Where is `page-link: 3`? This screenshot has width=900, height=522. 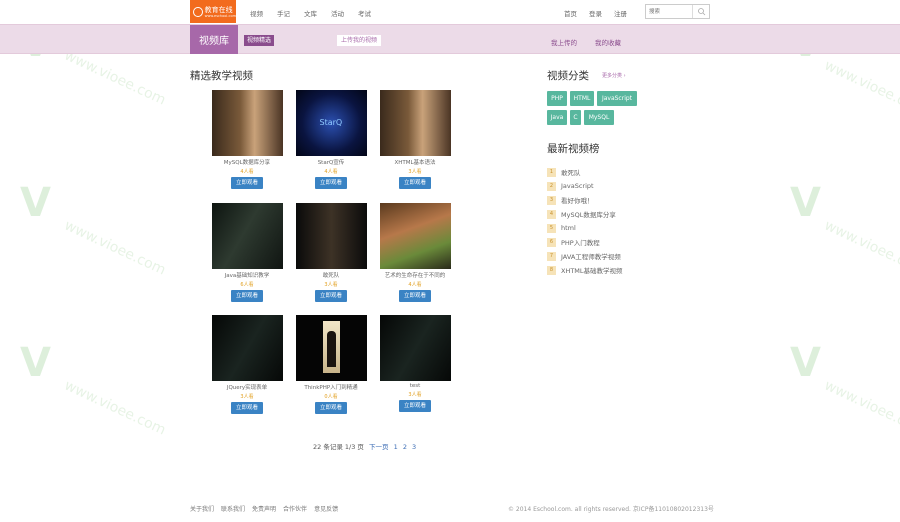 page-link: 3 is located at coordinates (414, 447).